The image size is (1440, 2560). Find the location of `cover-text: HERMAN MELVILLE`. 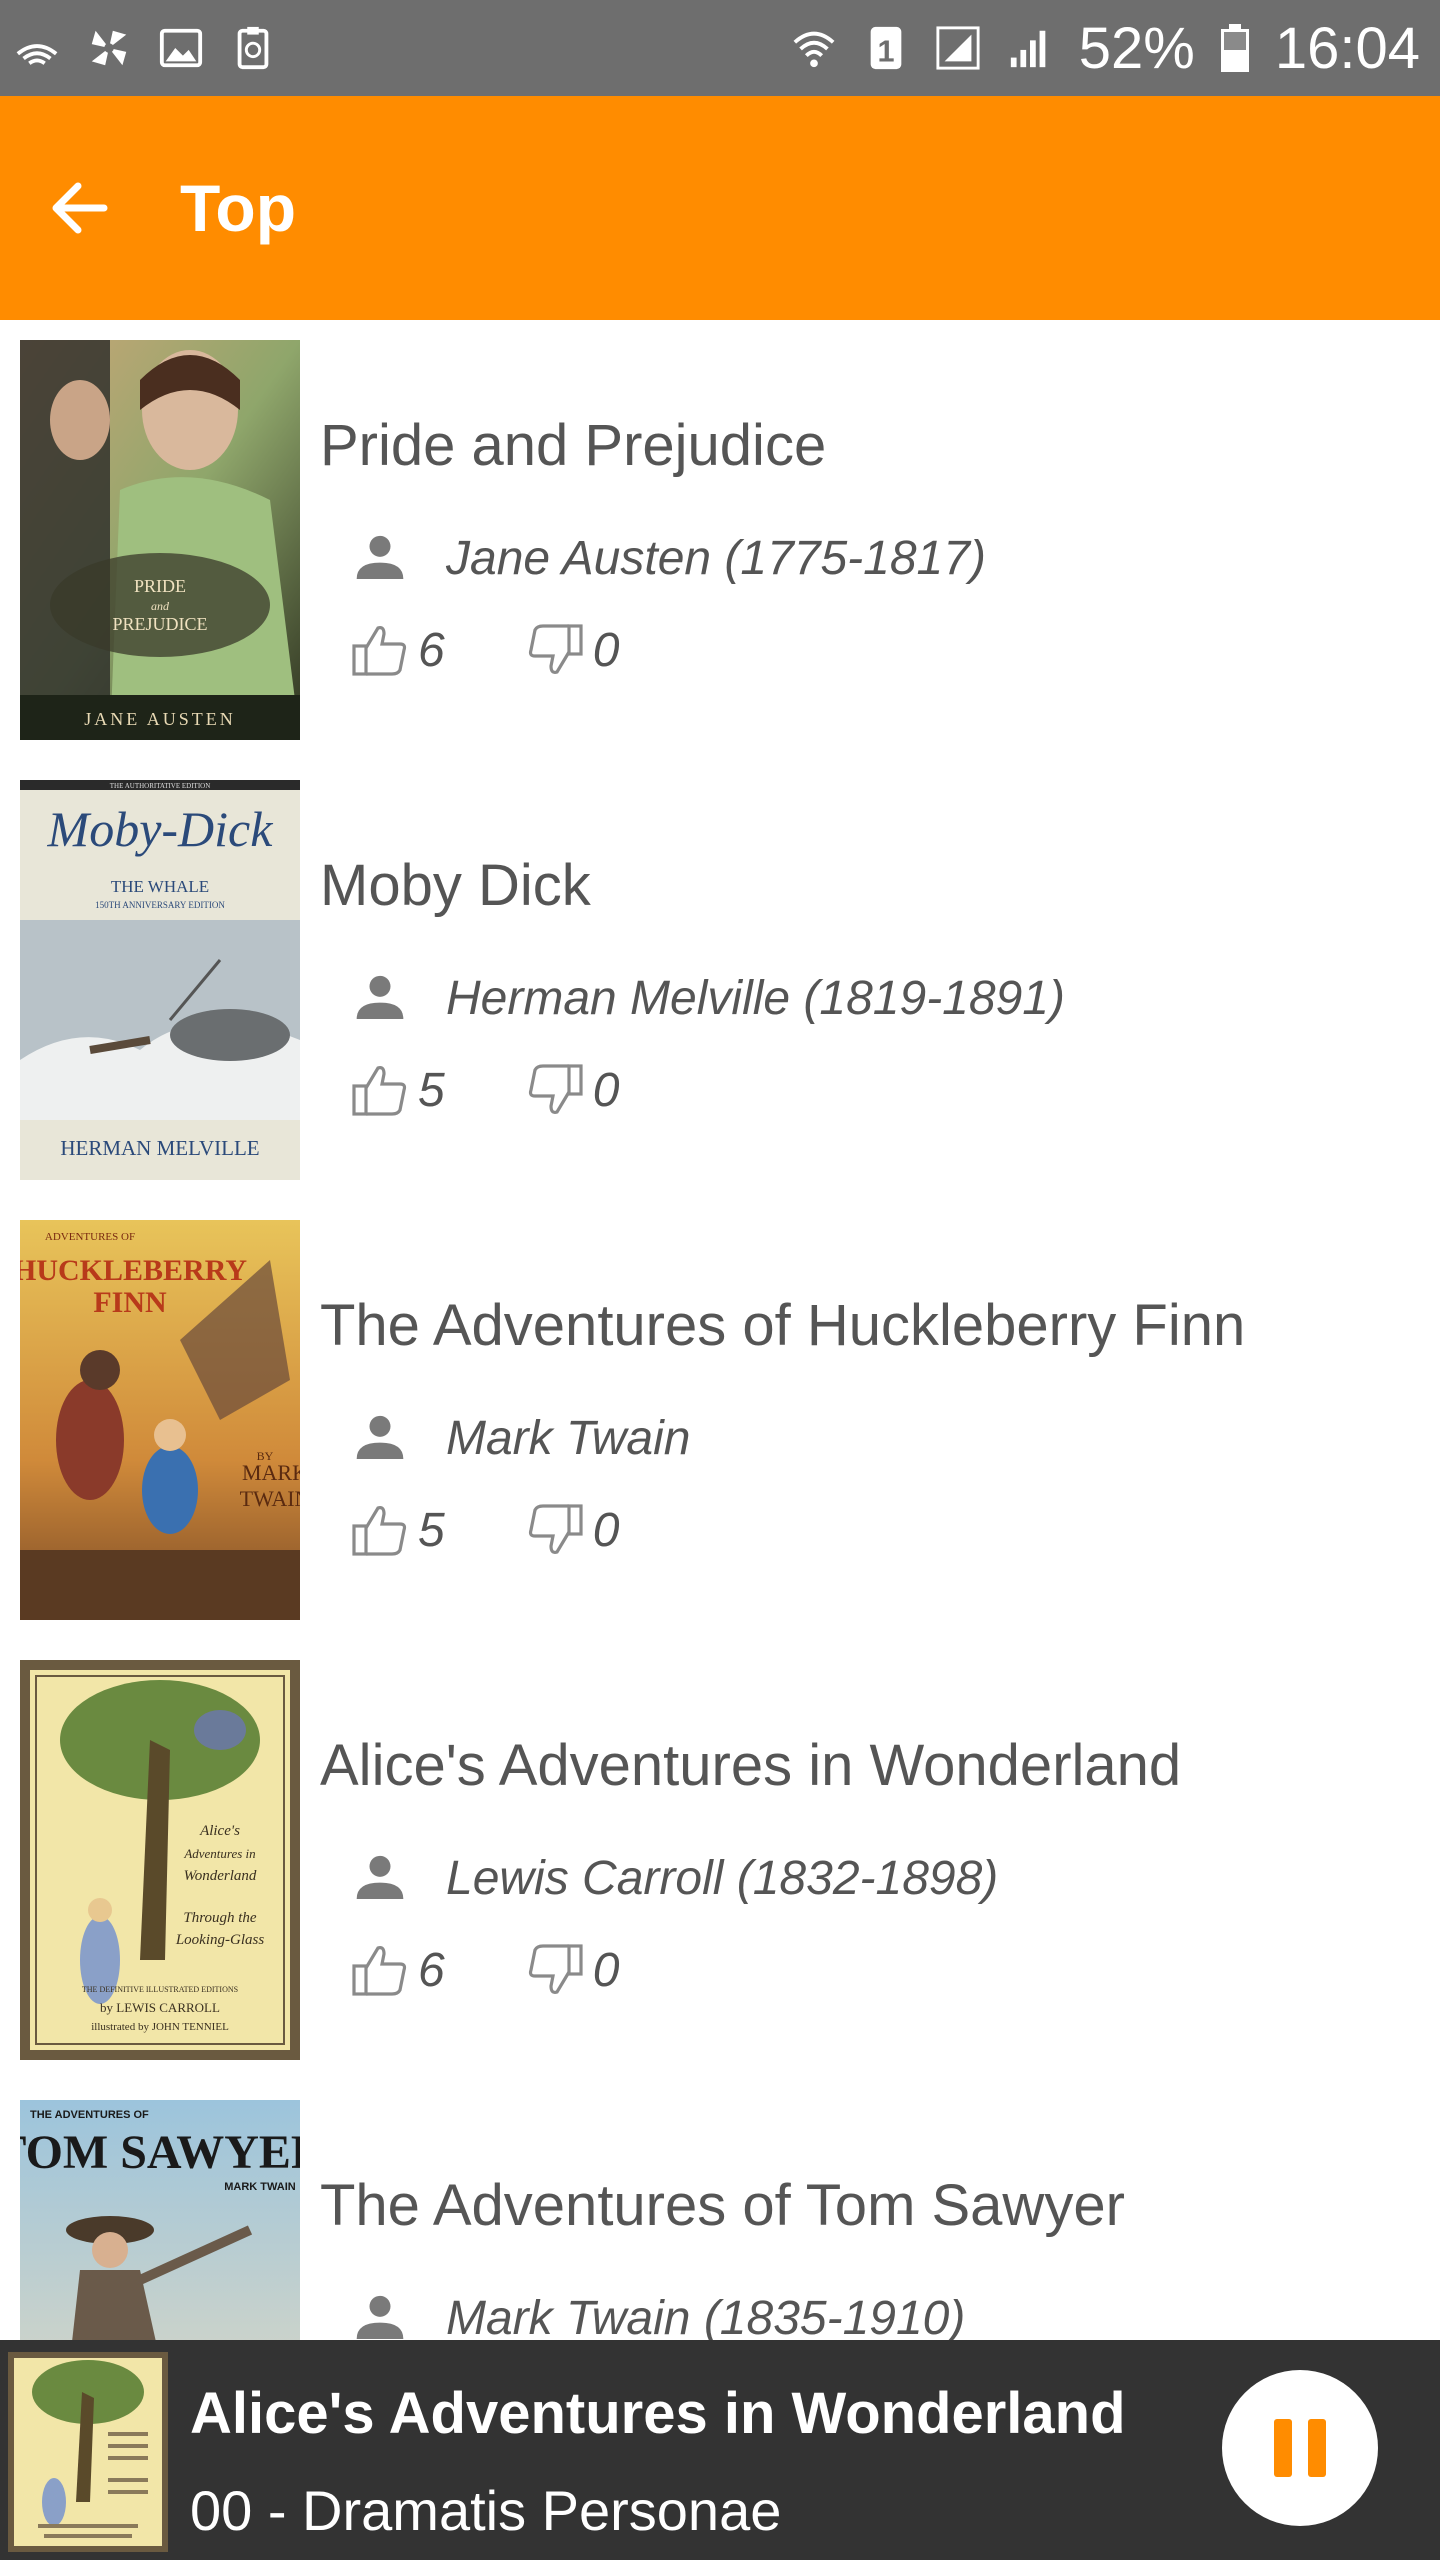

cover-text: HERMAN MELVILLE is located at coordinates (159, 1148).